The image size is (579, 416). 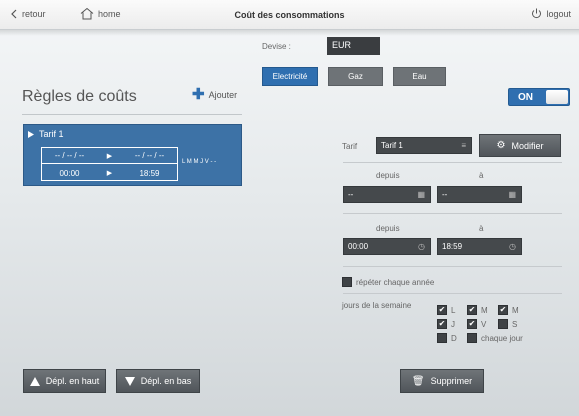 I want to click on date-to-label: à, so click(x=481, y=175).